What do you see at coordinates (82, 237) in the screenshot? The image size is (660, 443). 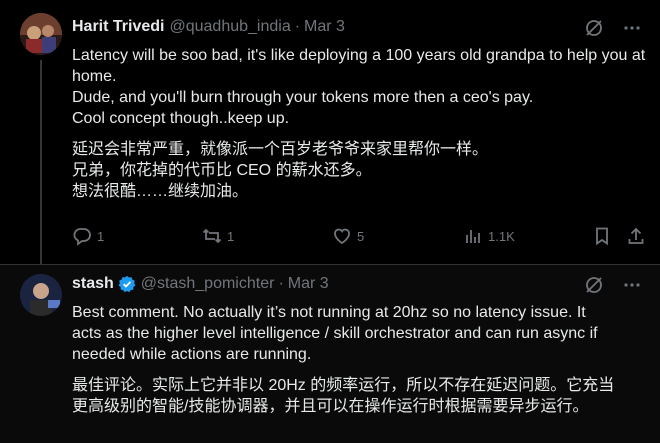 I see `reply-icon` at bounding box center [82, 237].